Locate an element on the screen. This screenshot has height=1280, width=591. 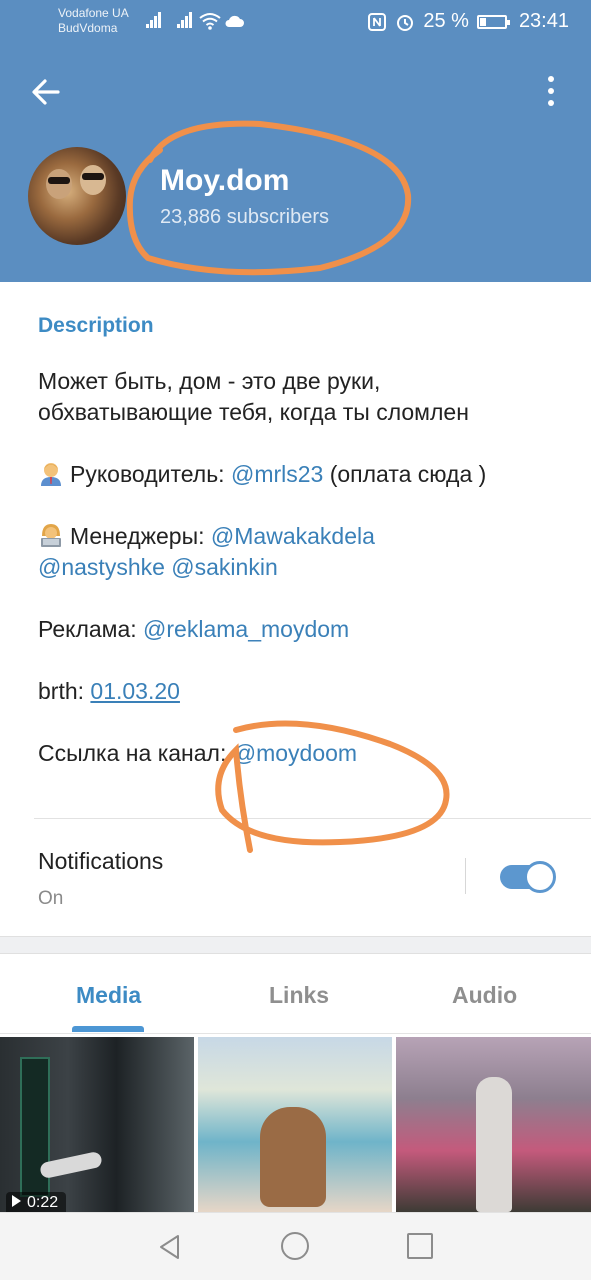
arrow-left-icon is located at coordinates (46, 92).